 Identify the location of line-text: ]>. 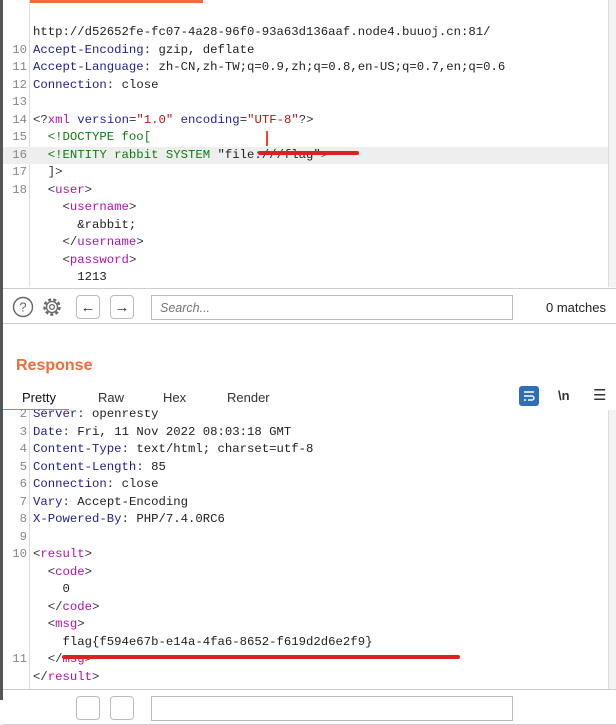
(48, 173).